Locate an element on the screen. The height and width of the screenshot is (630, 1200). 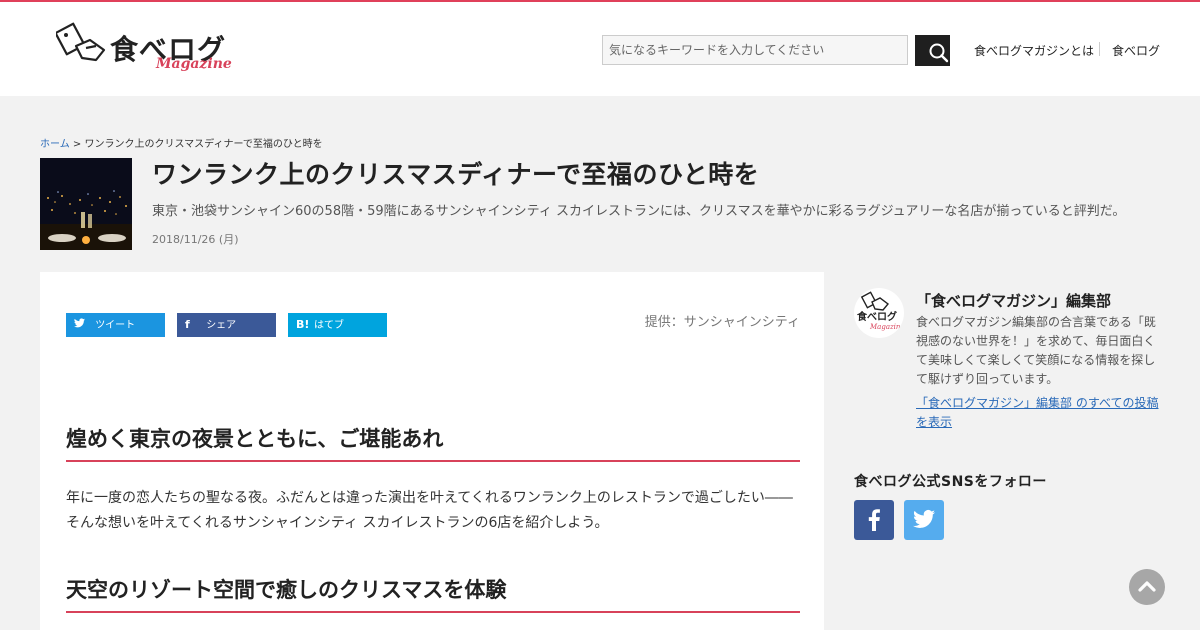
chevron-up-icon is located at coordinates (1147, 586).